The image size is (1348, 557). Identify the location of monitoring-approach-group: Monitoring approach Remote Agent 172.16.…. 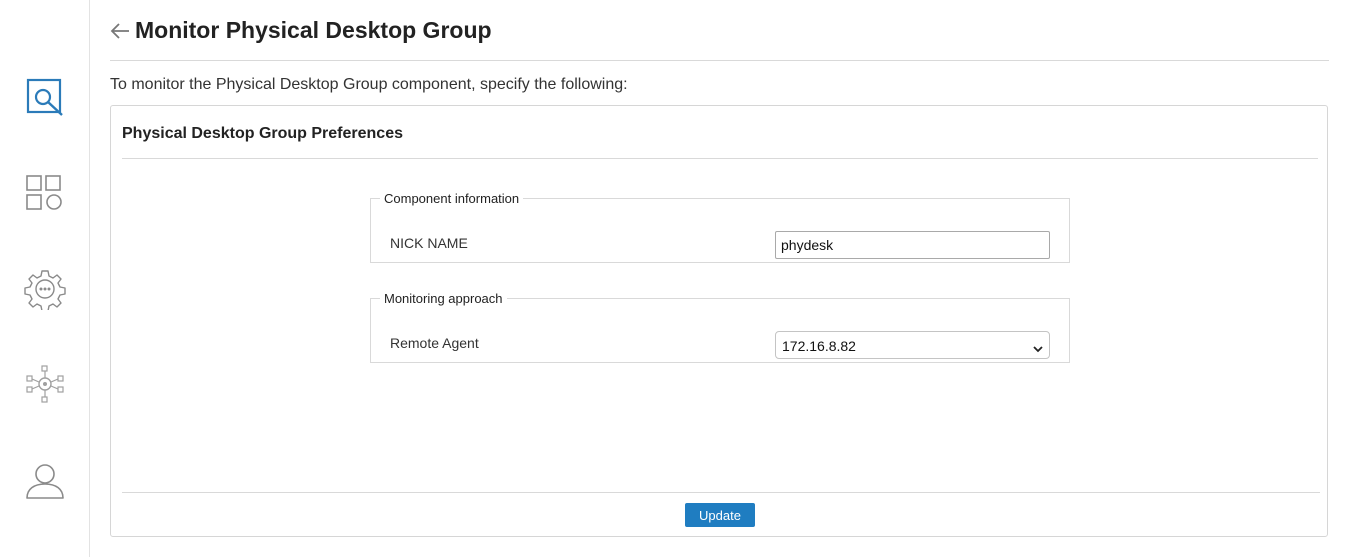
(720, 327).